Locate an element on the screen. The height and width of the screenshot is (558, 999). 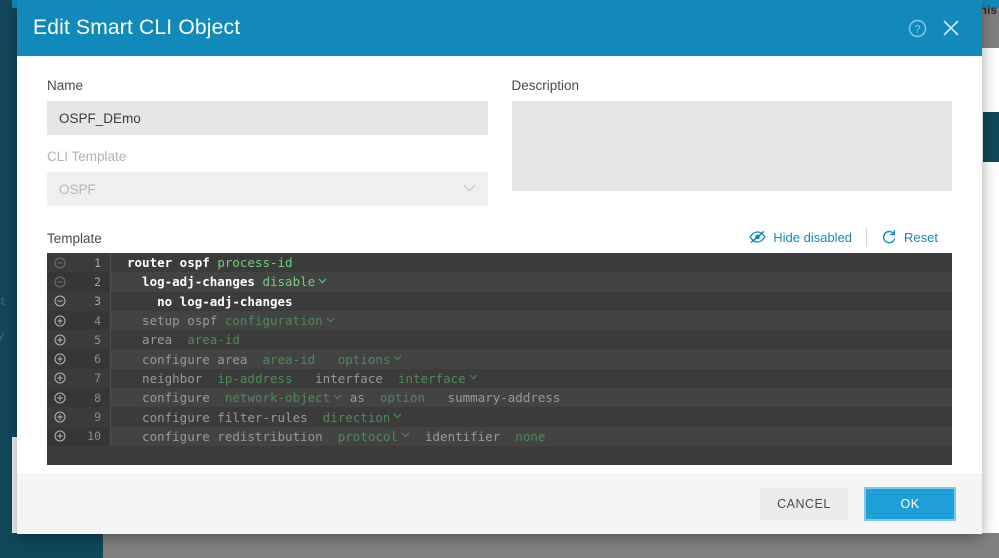
reset-label: Reset is located at coordinates (921, 237).